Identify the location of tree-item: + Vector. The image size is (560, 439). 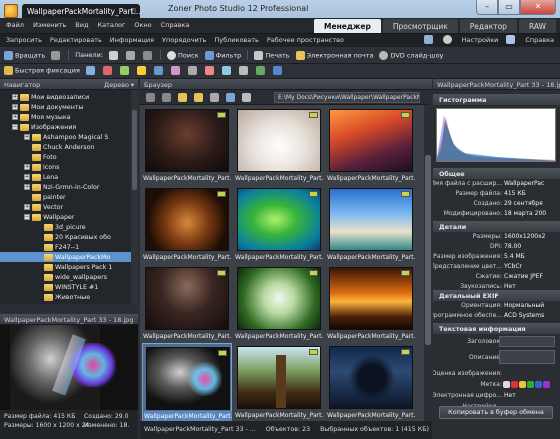
(65, 207).